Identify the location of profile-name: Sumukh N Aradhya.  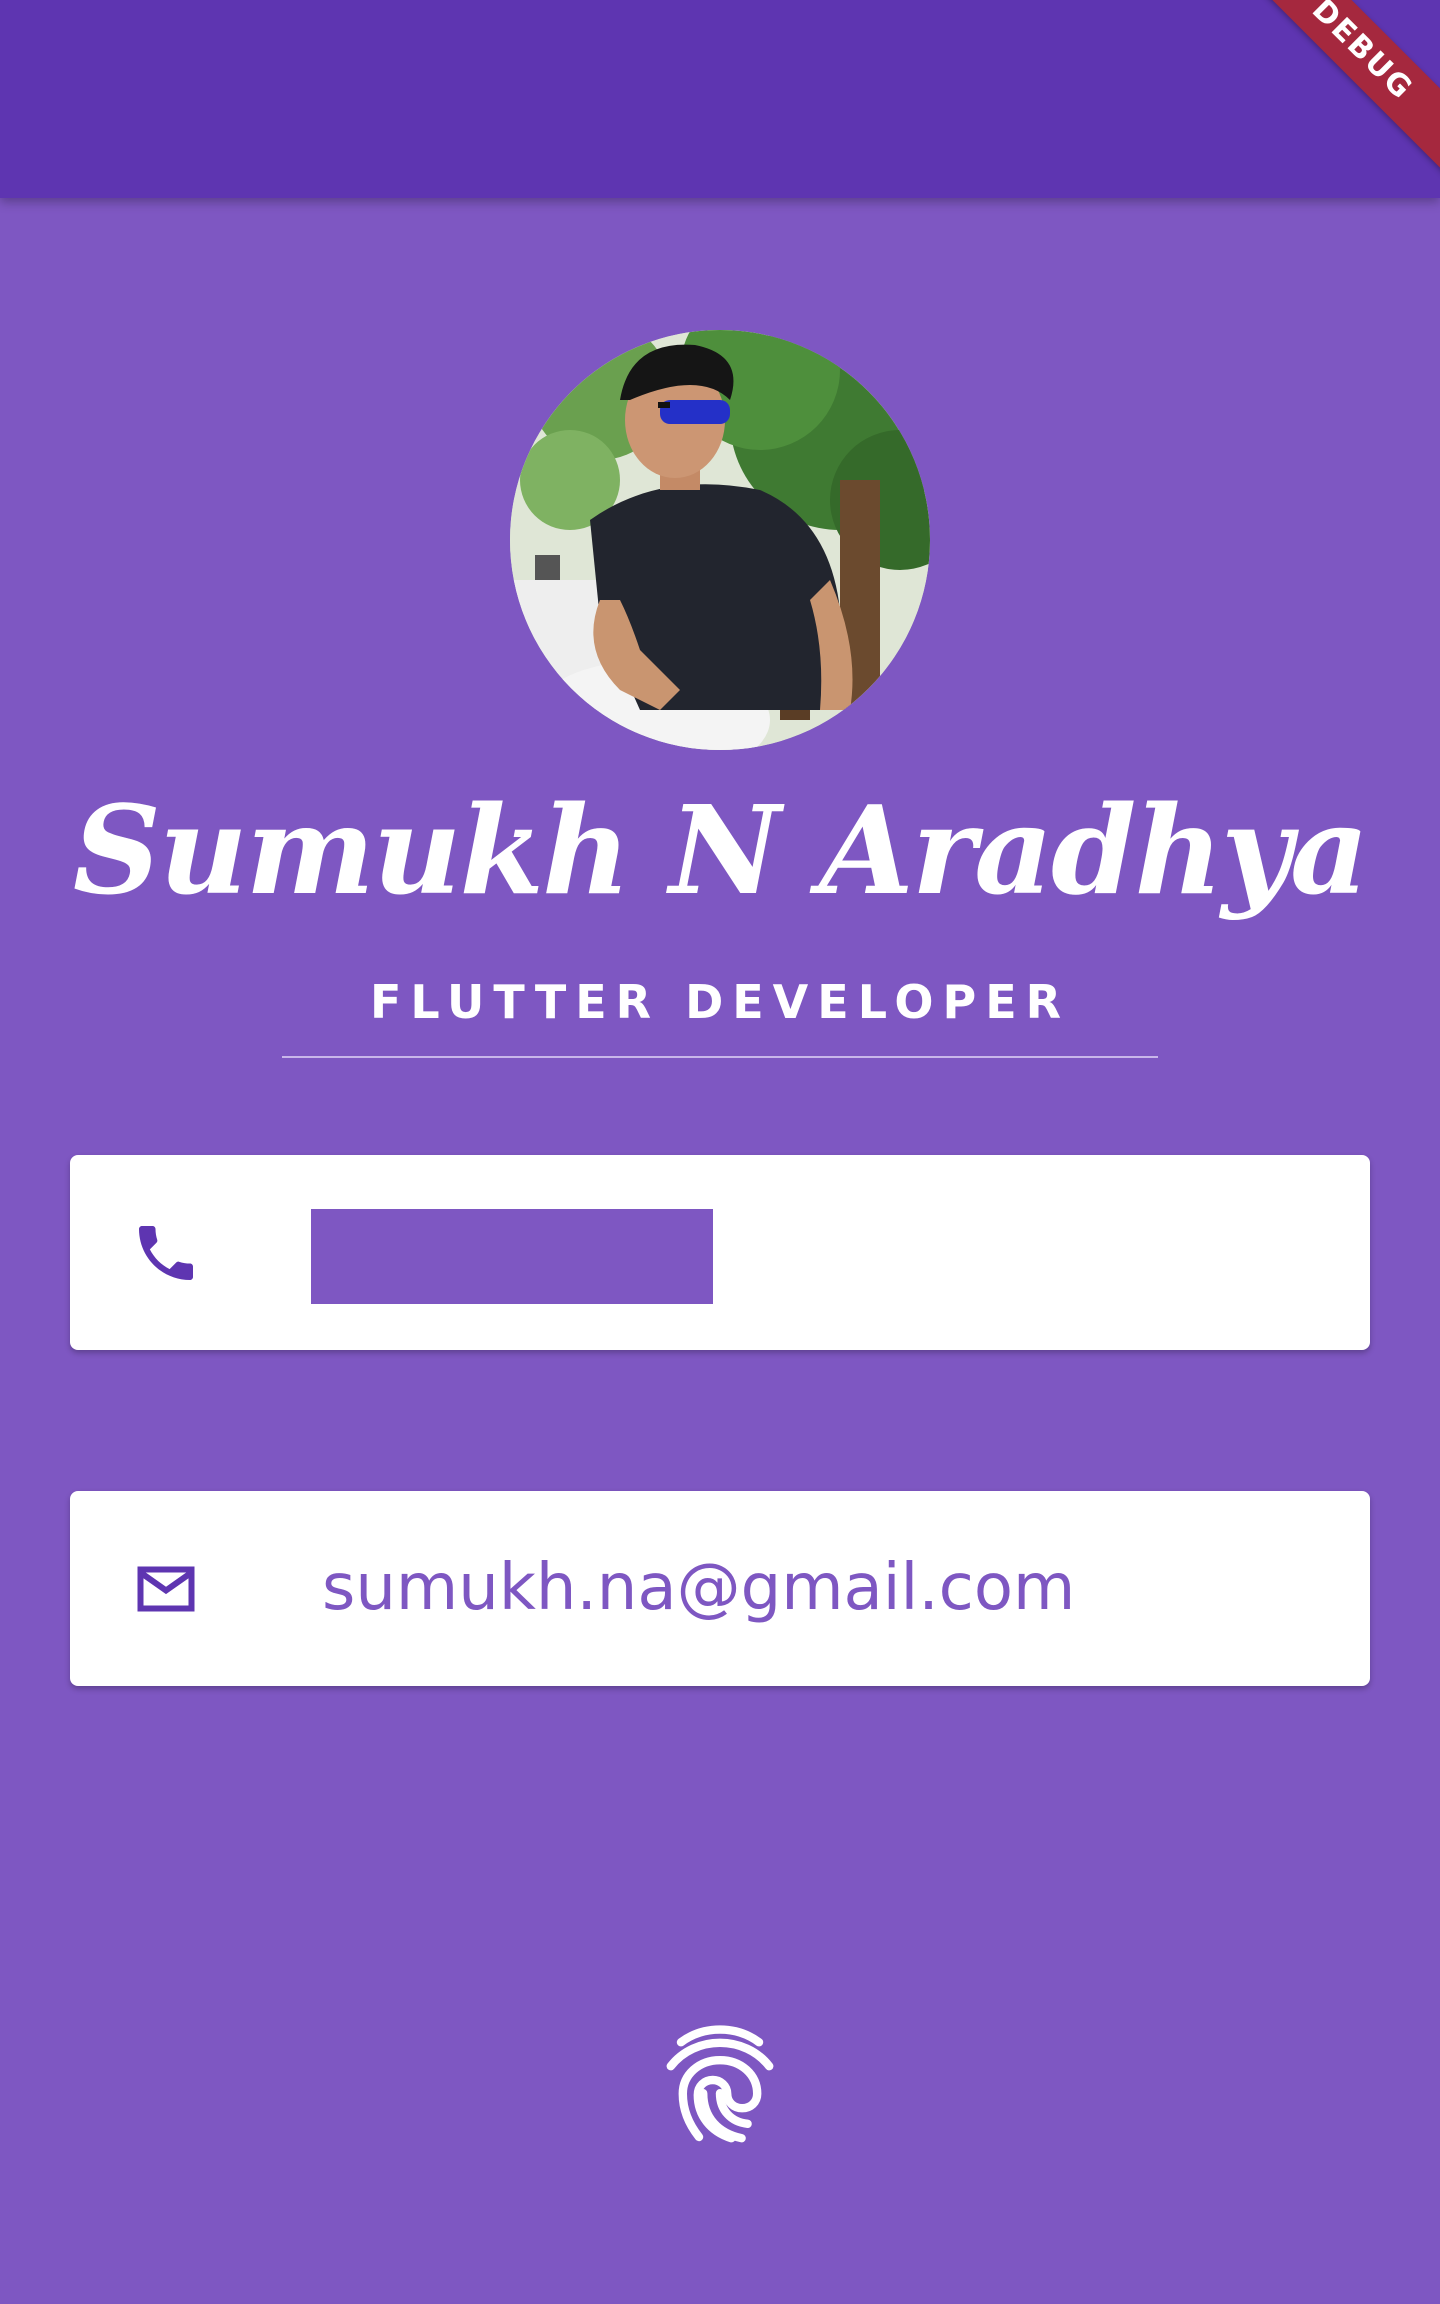
(720, 850).